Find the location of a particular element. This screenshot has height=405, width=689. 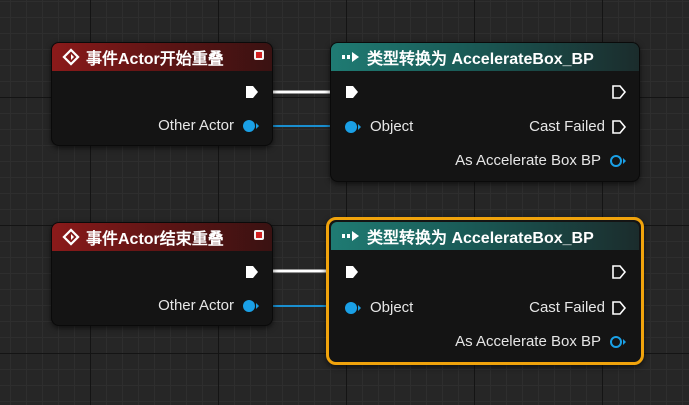

event-node-header: 事件Actor开始重叠 is located at coordinates (162, 57).